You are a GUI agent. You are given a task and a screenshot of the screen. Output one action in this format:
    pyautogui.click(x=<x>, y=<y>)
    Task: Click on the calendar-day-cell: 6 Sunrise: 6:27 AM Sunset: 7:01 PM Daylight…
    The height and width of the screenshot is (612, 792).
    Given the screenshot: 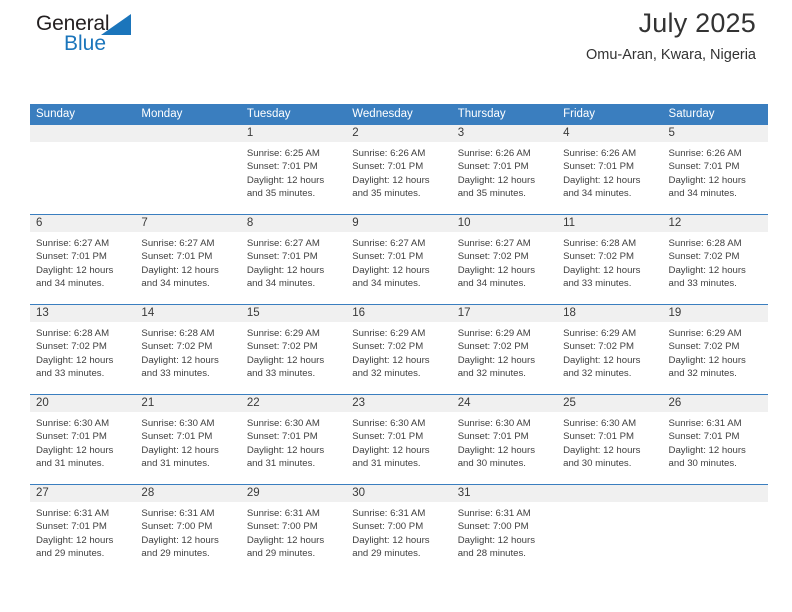 What is the action you would take?
    pyautogui.click(x=83, y=259)
    